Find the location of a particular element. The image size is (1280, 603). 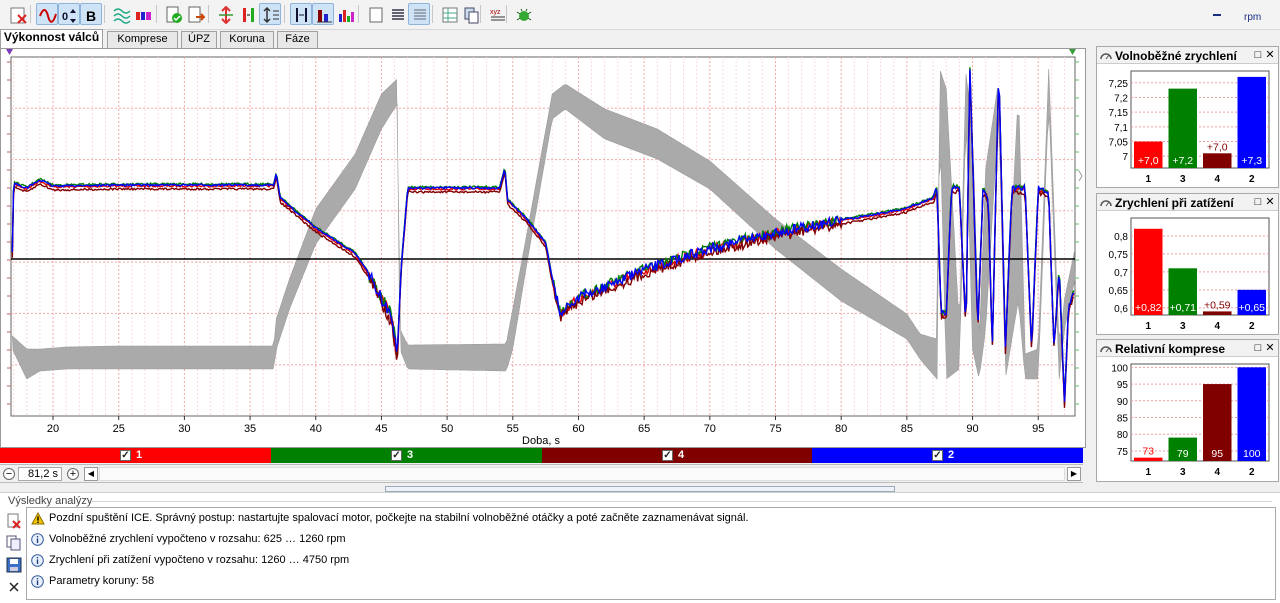

channel-1: ✓ 1 is located at coordinates (135, 455).